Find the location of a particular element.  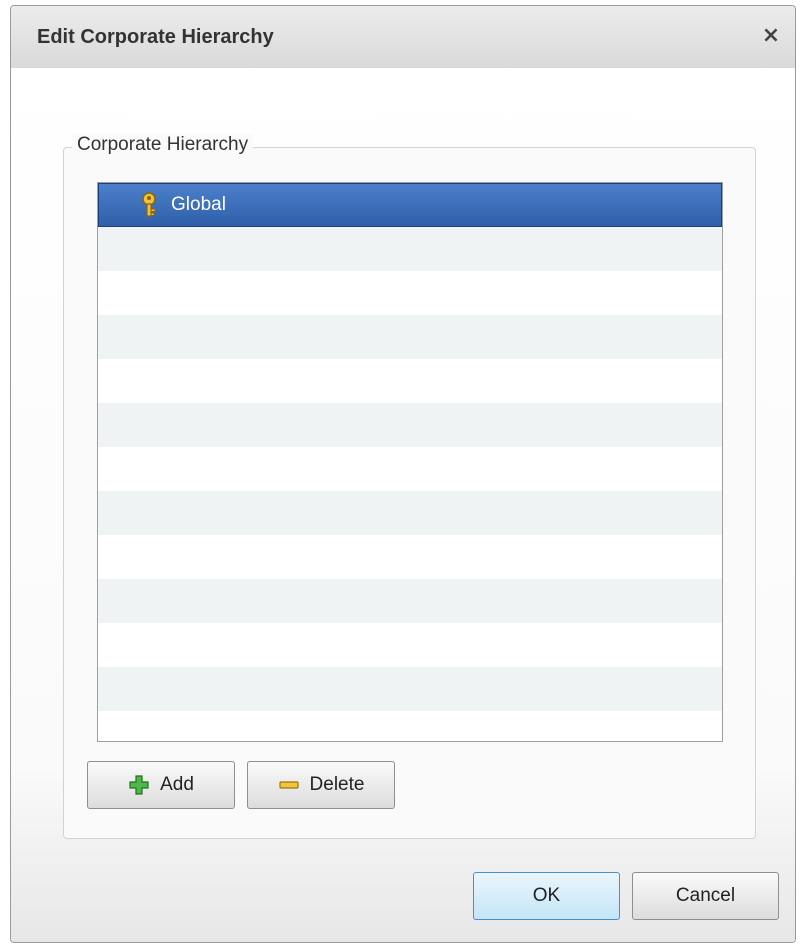

title-bar: Edit Corporate Hierarchy × is located at coordinates (403, 37).